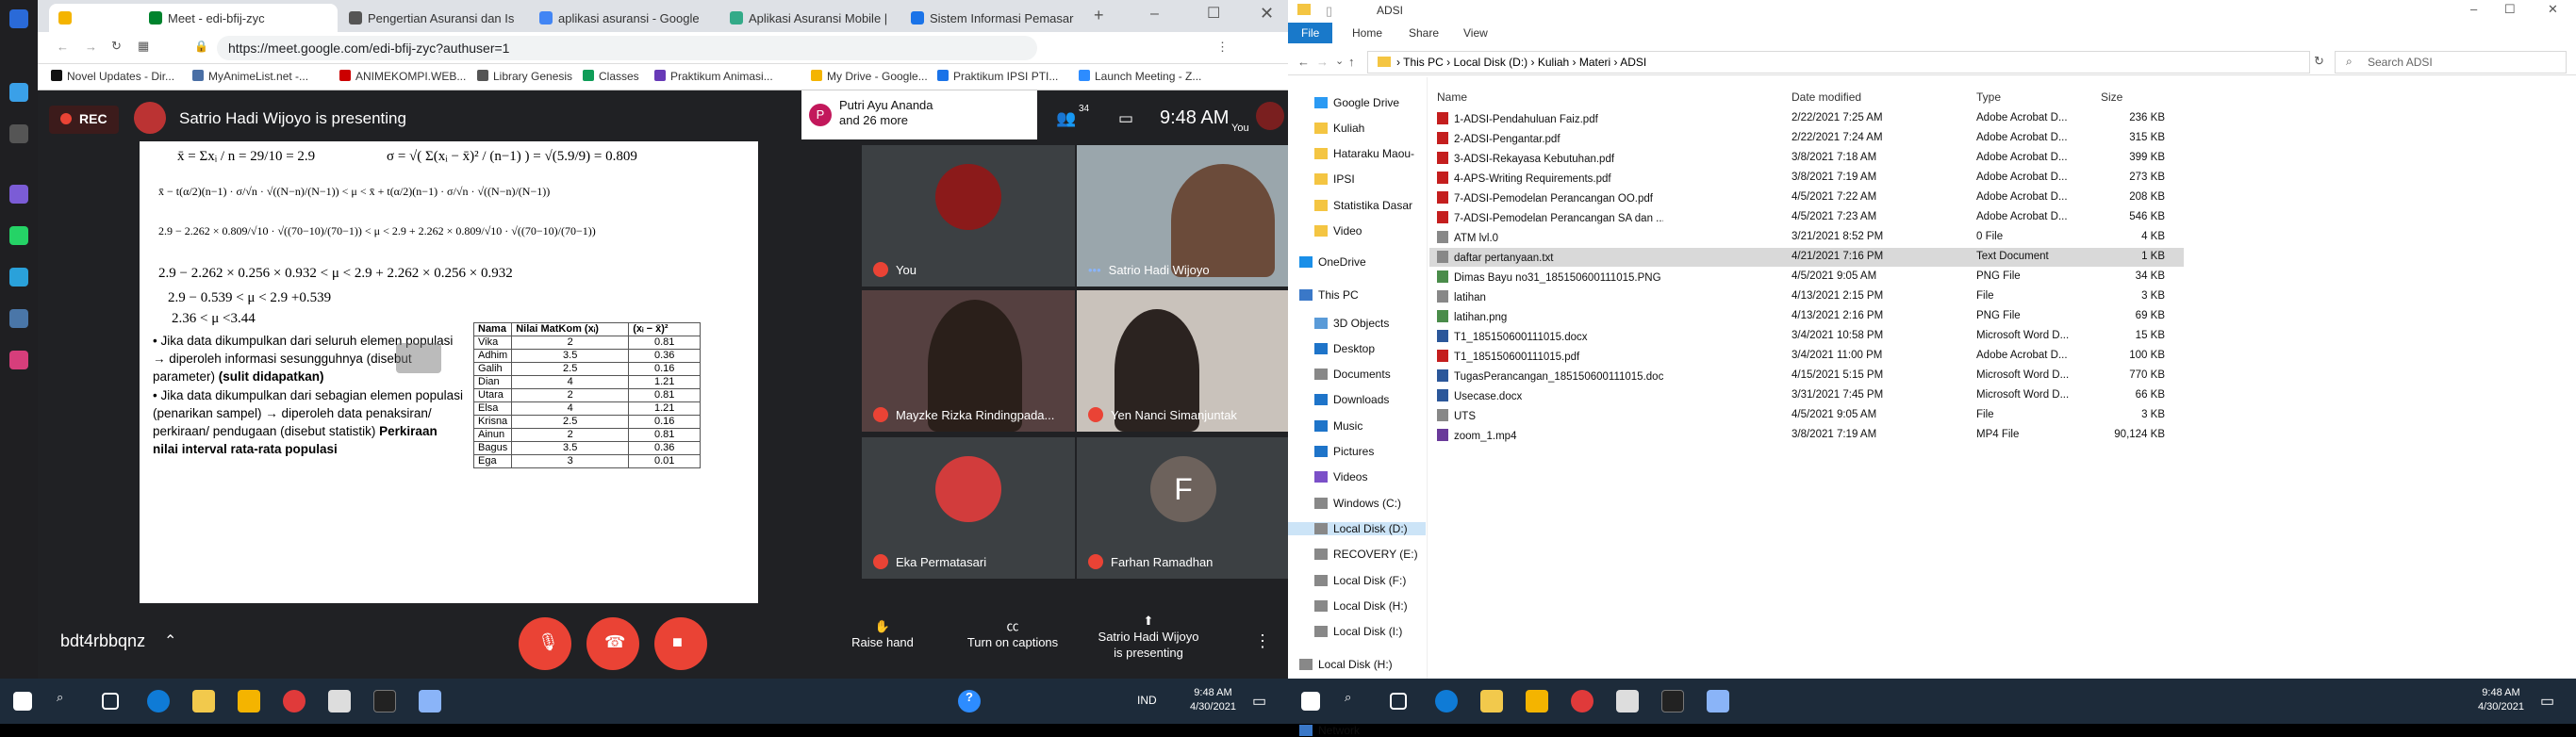 Image resolution: width=2576 pixels, height=737 pixels. Describe the element at coordinates (1334, 179) in the screenshot. I see `nav-item: IPSI` at that location.